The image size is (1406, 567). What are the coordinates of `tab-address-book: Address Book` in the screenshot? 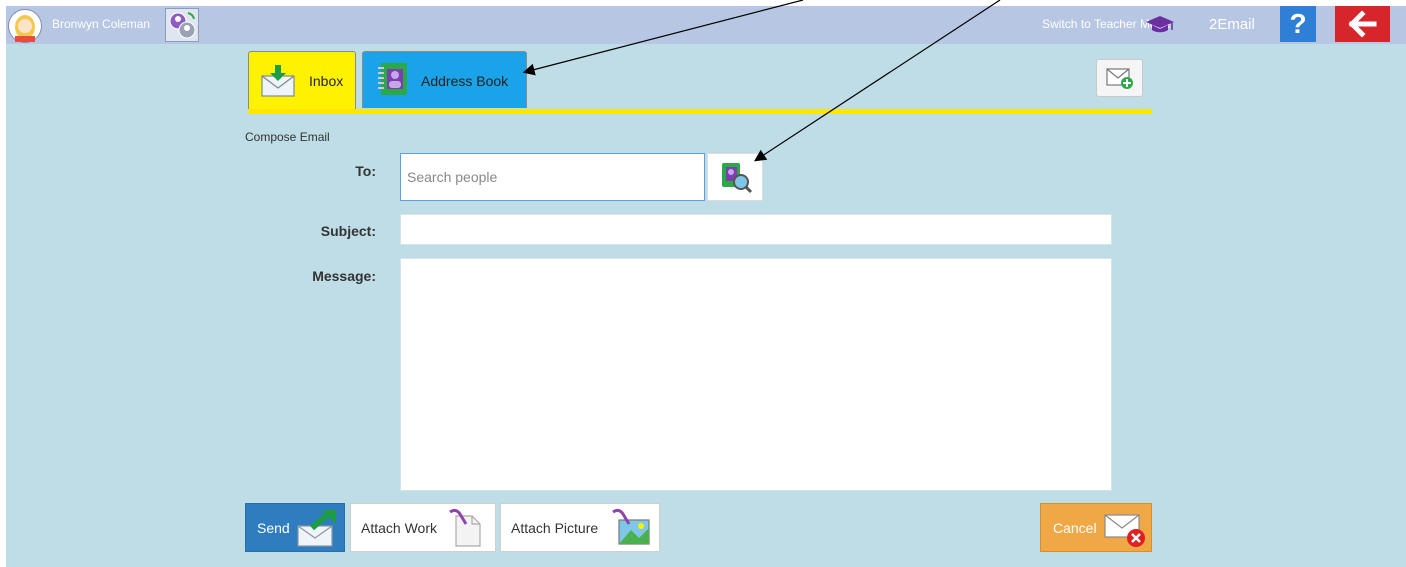 It's located at (444, 79).